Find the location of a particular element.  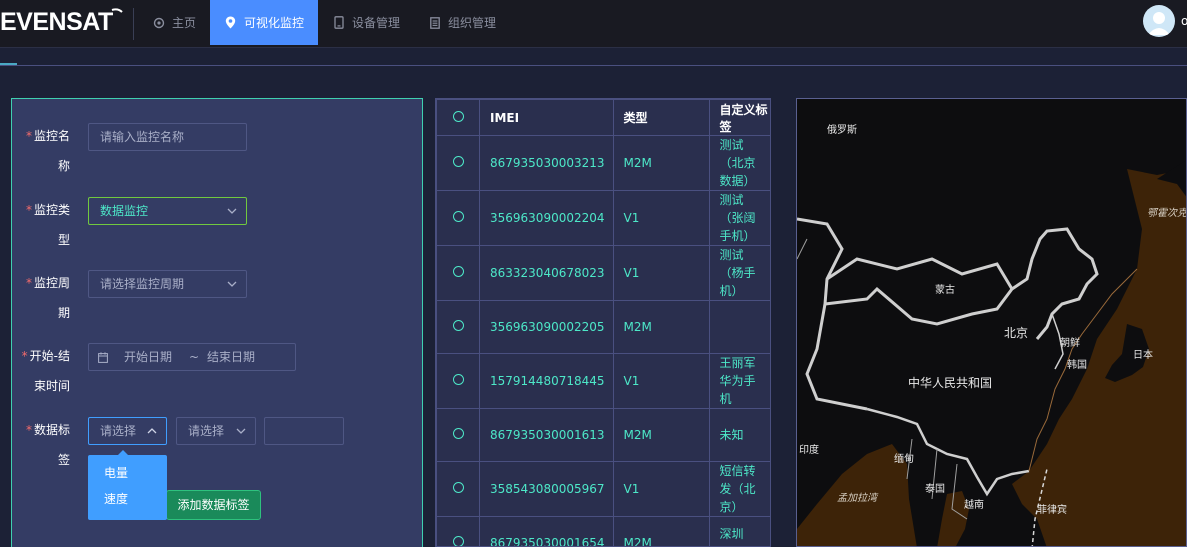

table-row: 356963090002205 M2M is located at coordinates (603, 327).